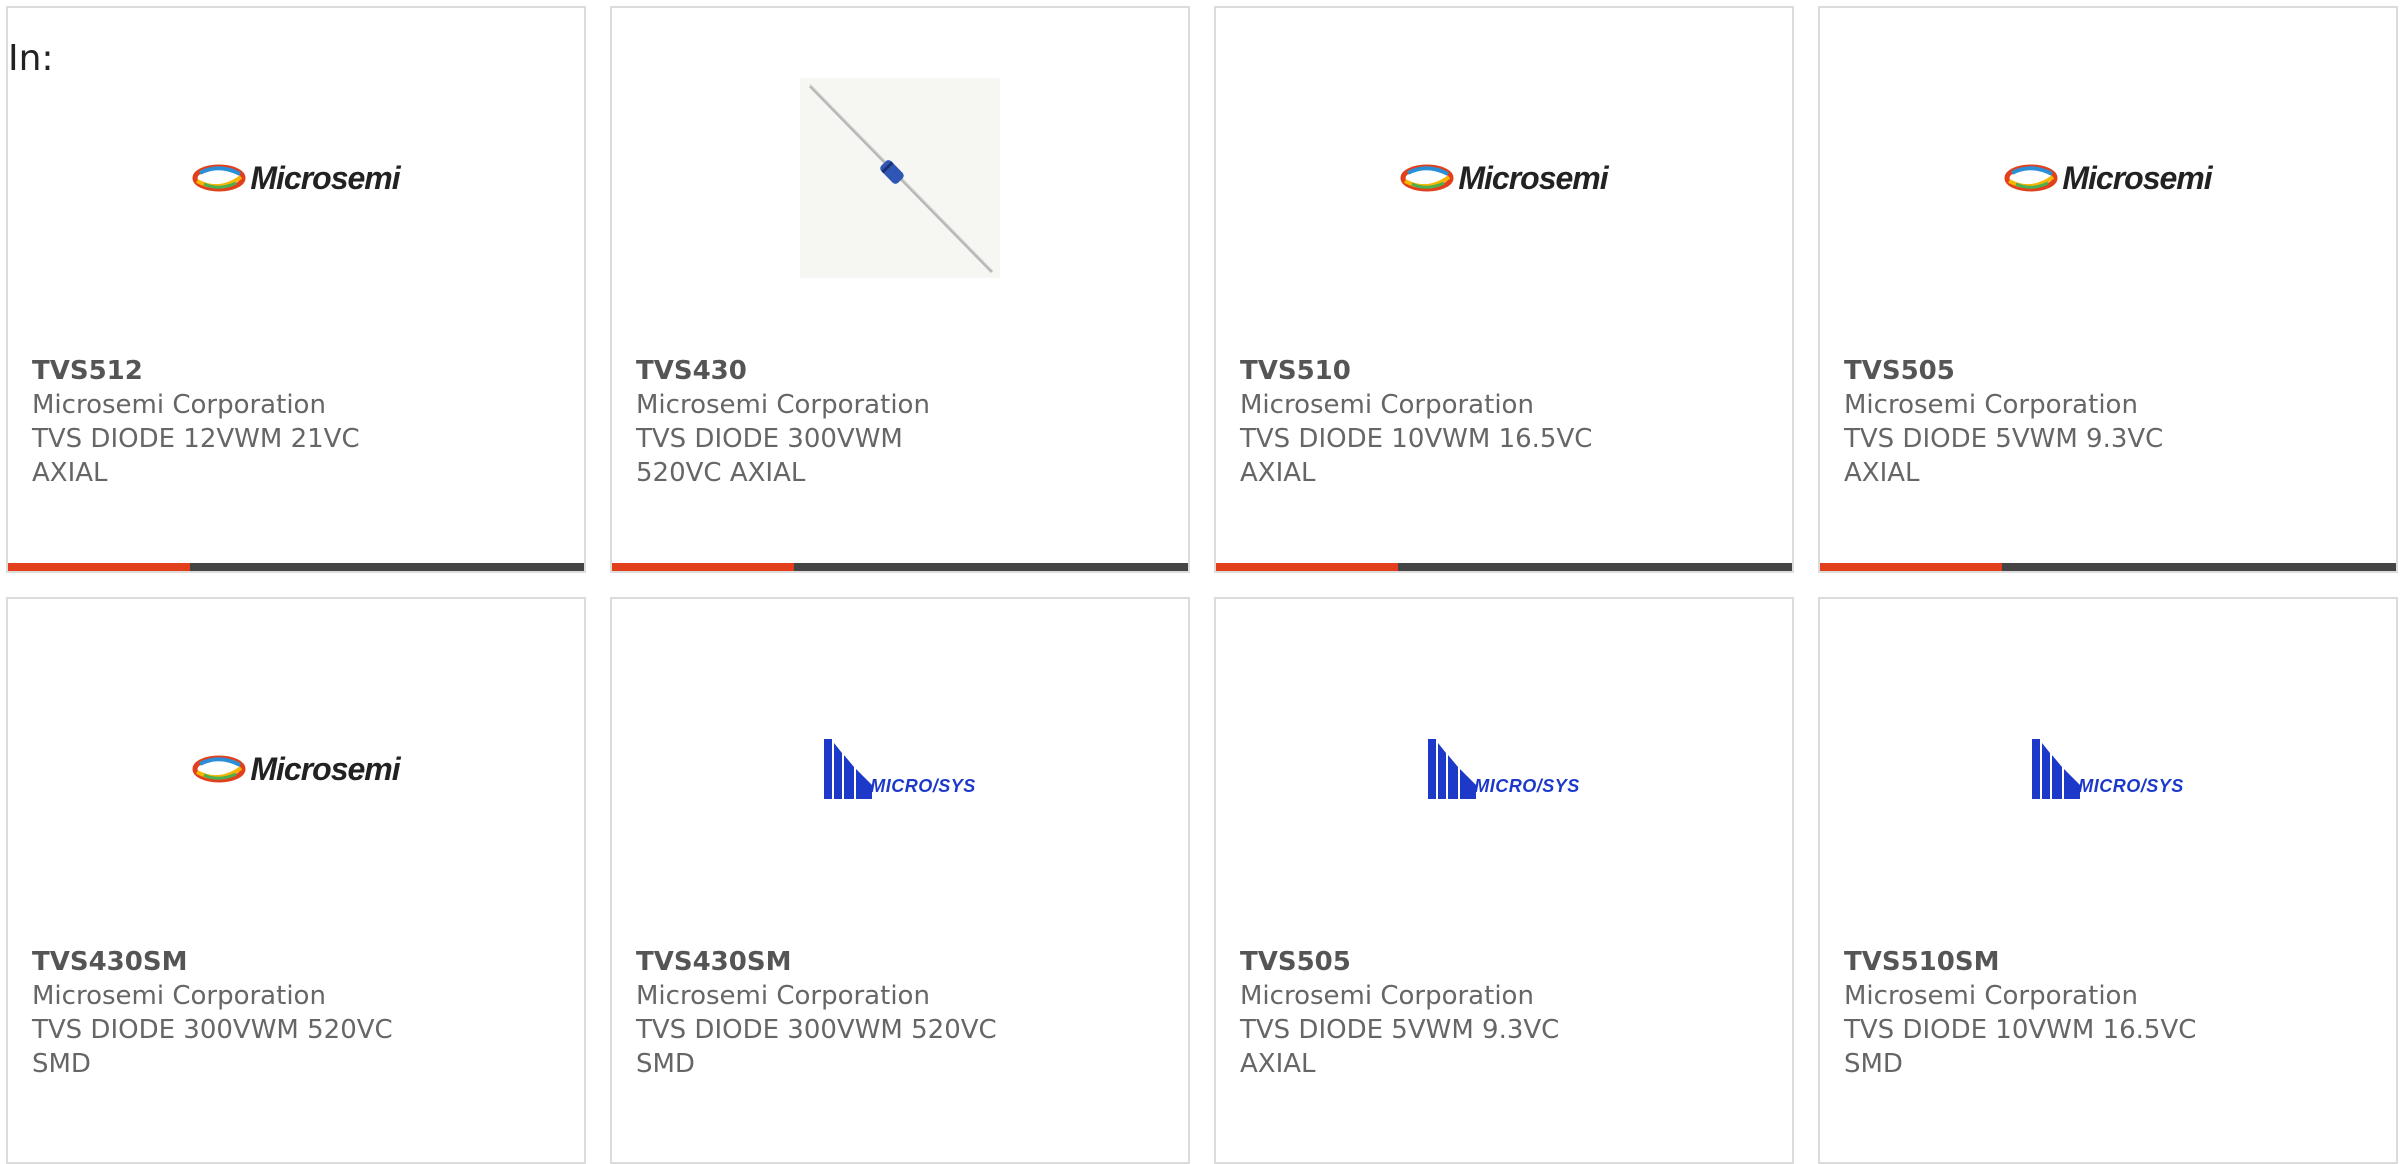  Describe the element at coordinates (2020, 1047) in the screenshot. I see `description: TVS DIODE 10VWM 16.5VC SMD` at that location.